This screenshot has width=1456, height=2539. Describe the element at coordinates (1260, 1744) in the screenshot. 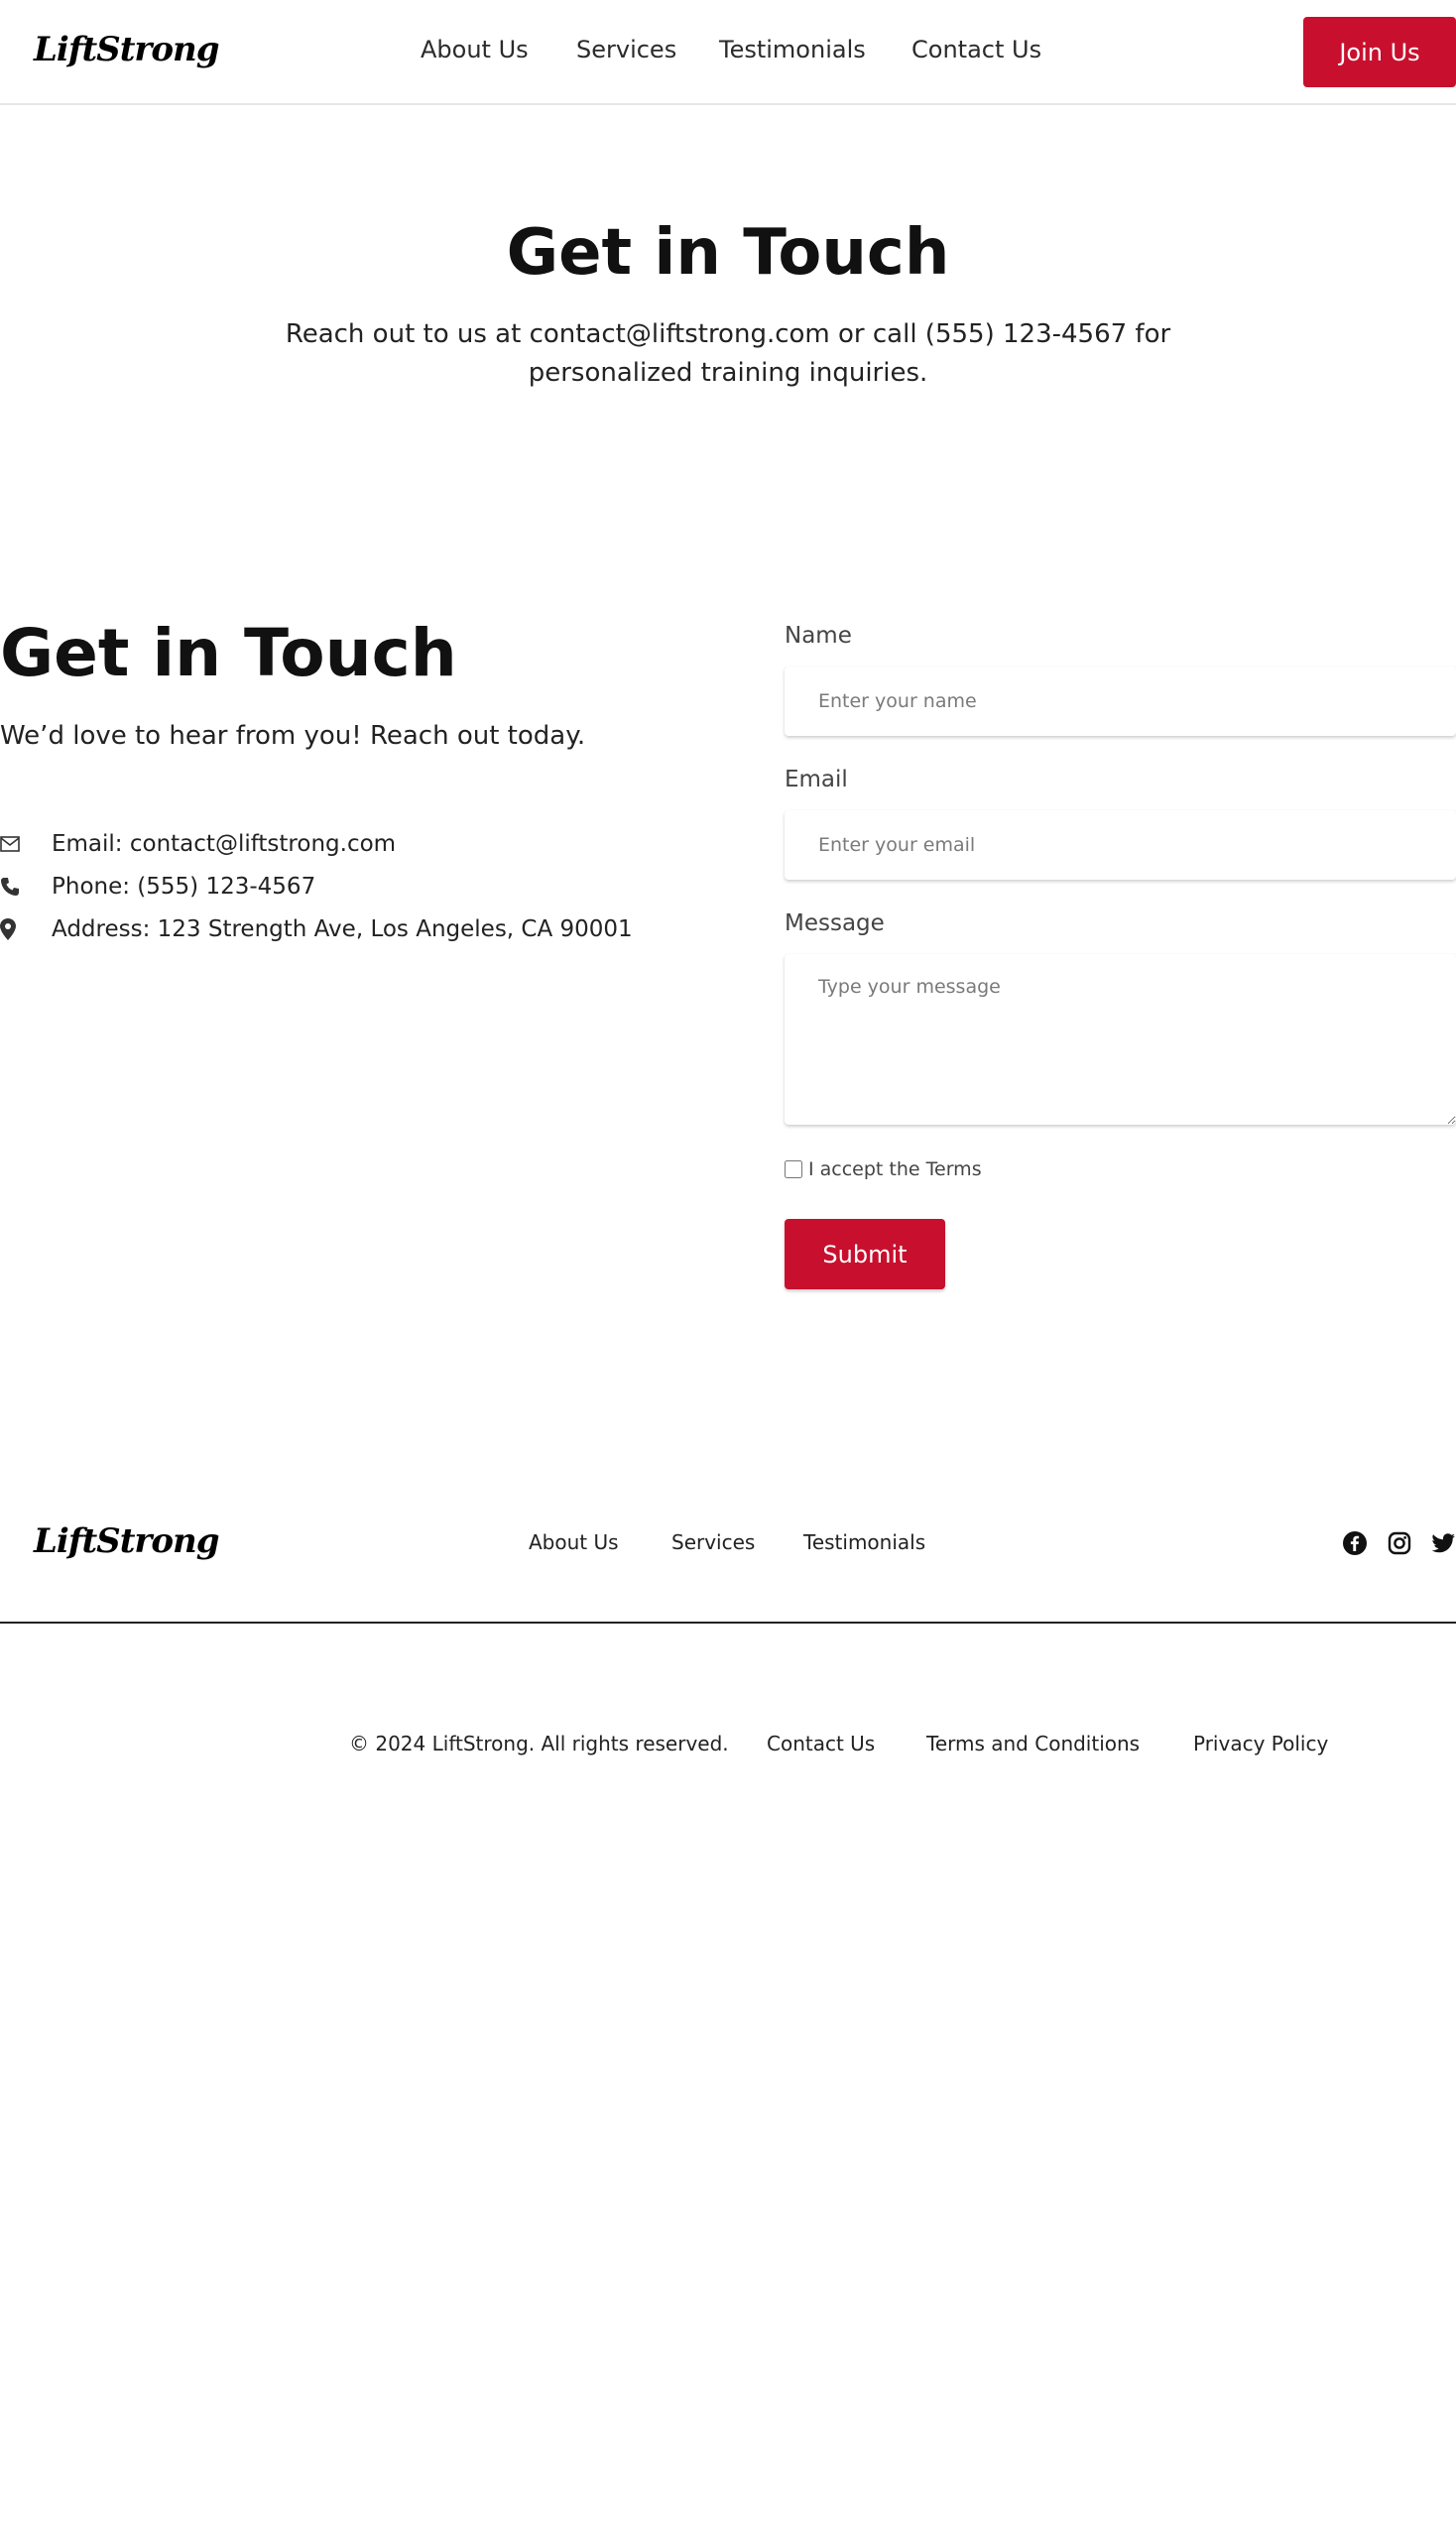

I see `footer-privacy-link: Privacy Policy` at that location.